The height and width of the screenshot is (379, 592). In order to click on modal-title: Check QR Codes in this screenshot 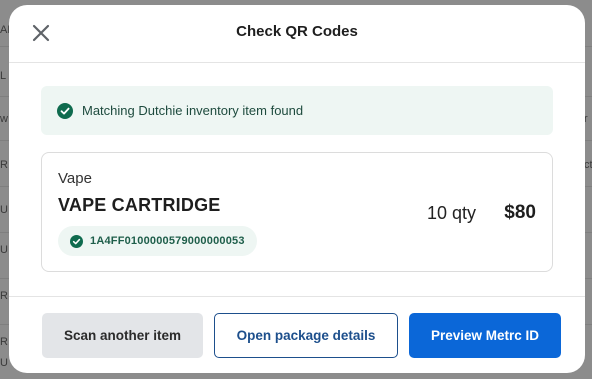, I will do `click(297, 31)`.